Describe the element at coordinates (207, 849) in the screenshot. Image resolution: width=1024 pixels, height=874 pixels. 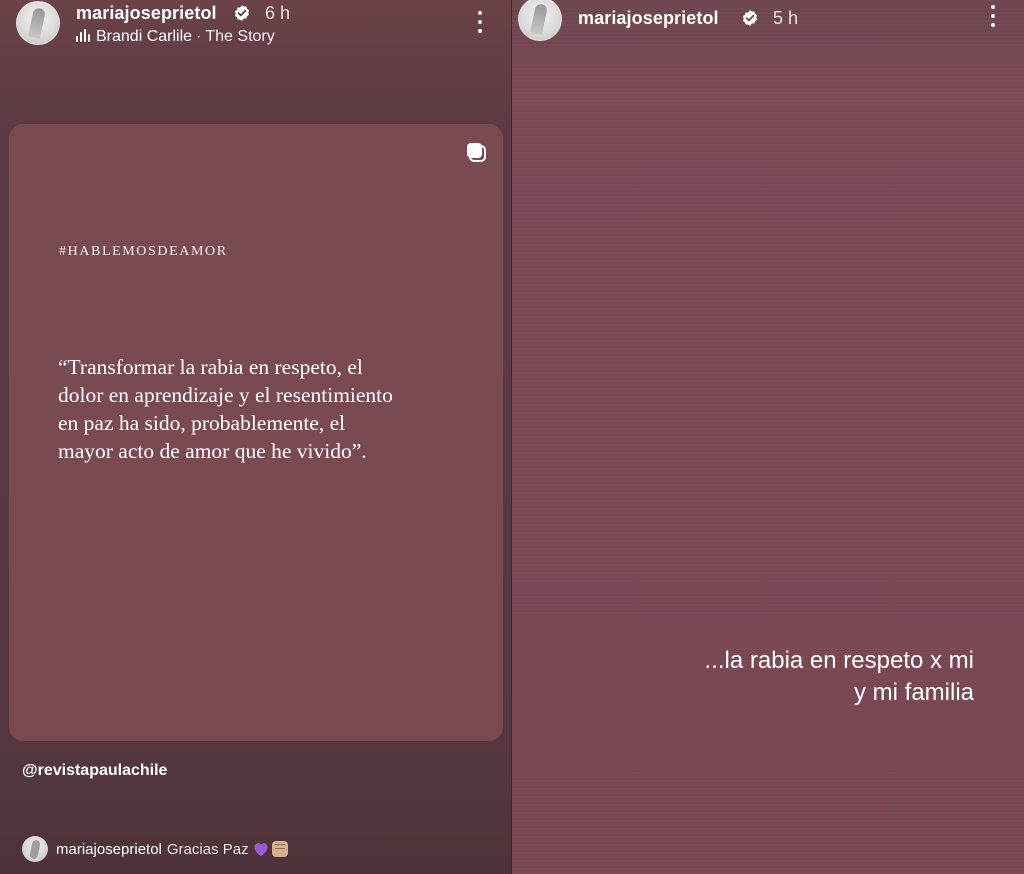
I see `reply-text: Gracias Paz` at that location.